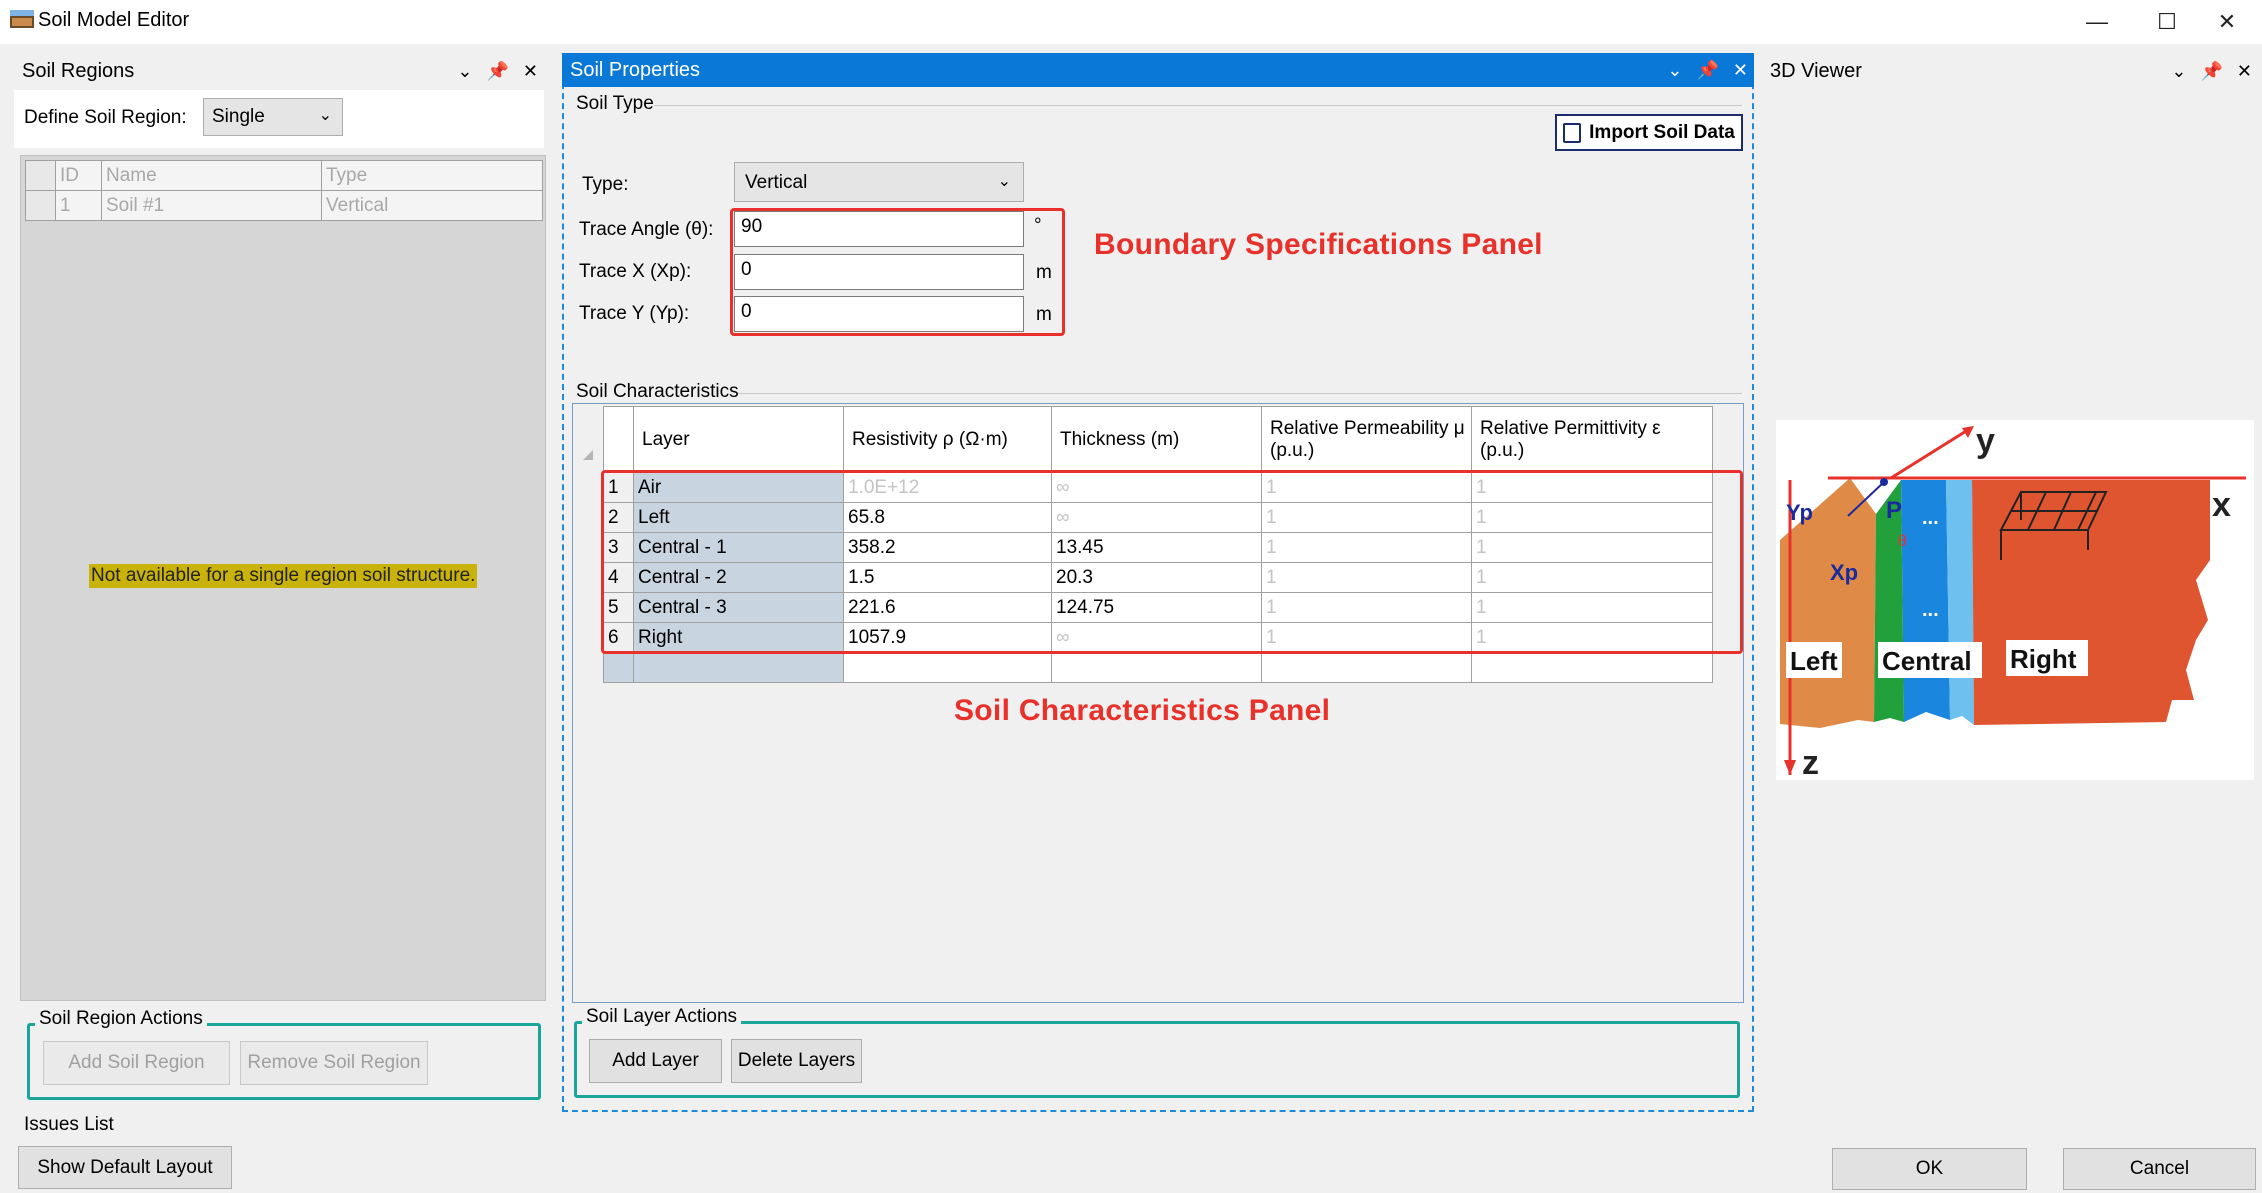 This screenshot has width=2262, height=1193. Describe the element at coordinates (605, 184) in the screenshot. I see `type-label: Type:` at that location.